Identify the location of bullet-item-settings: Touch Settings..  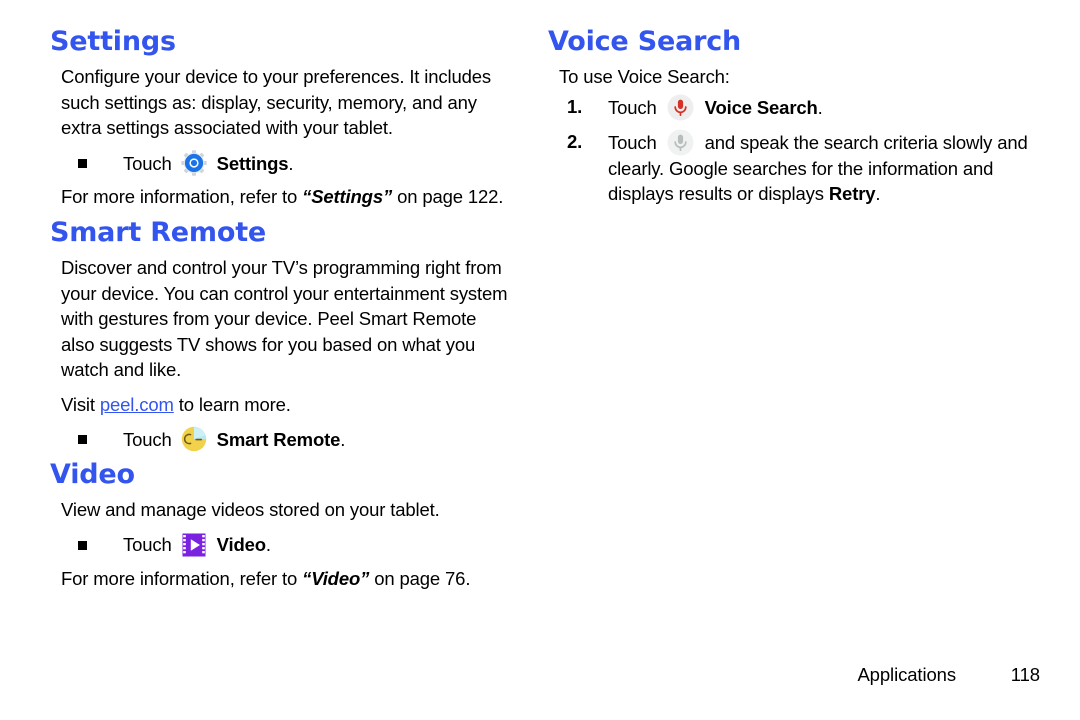
(281, 163).